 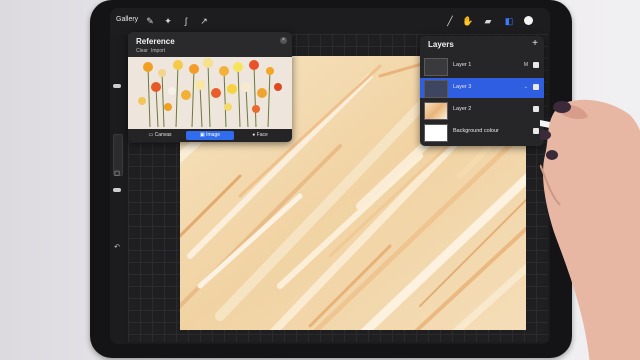 I want to click on reference-tab-bar: ▭ Canvas ▣ Image ● Face, so click(x=210, y=135).